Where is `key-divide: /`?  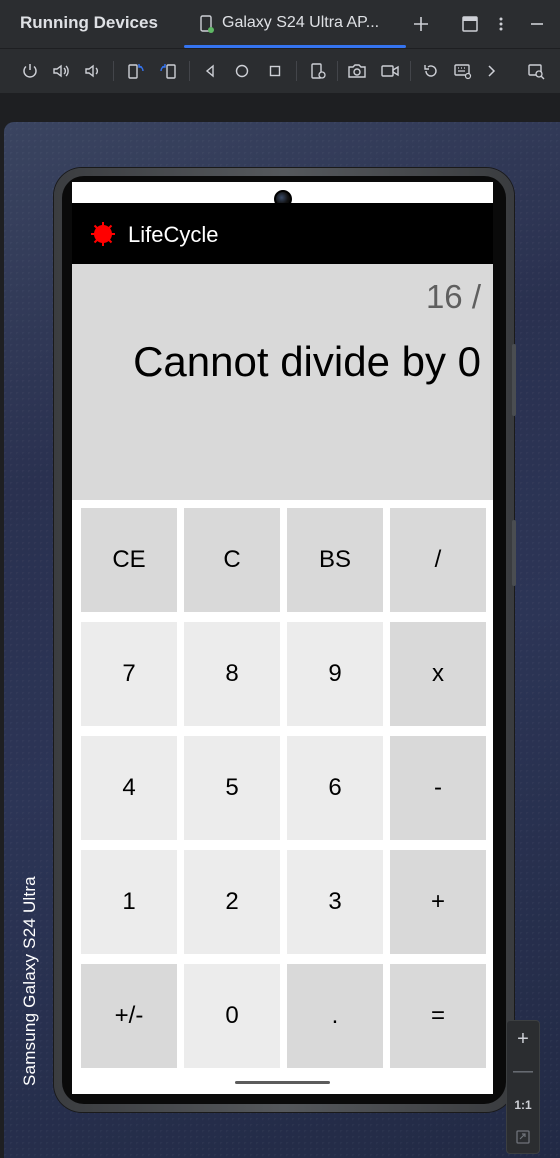
key-divide: / is located at coordinates (438, 560).